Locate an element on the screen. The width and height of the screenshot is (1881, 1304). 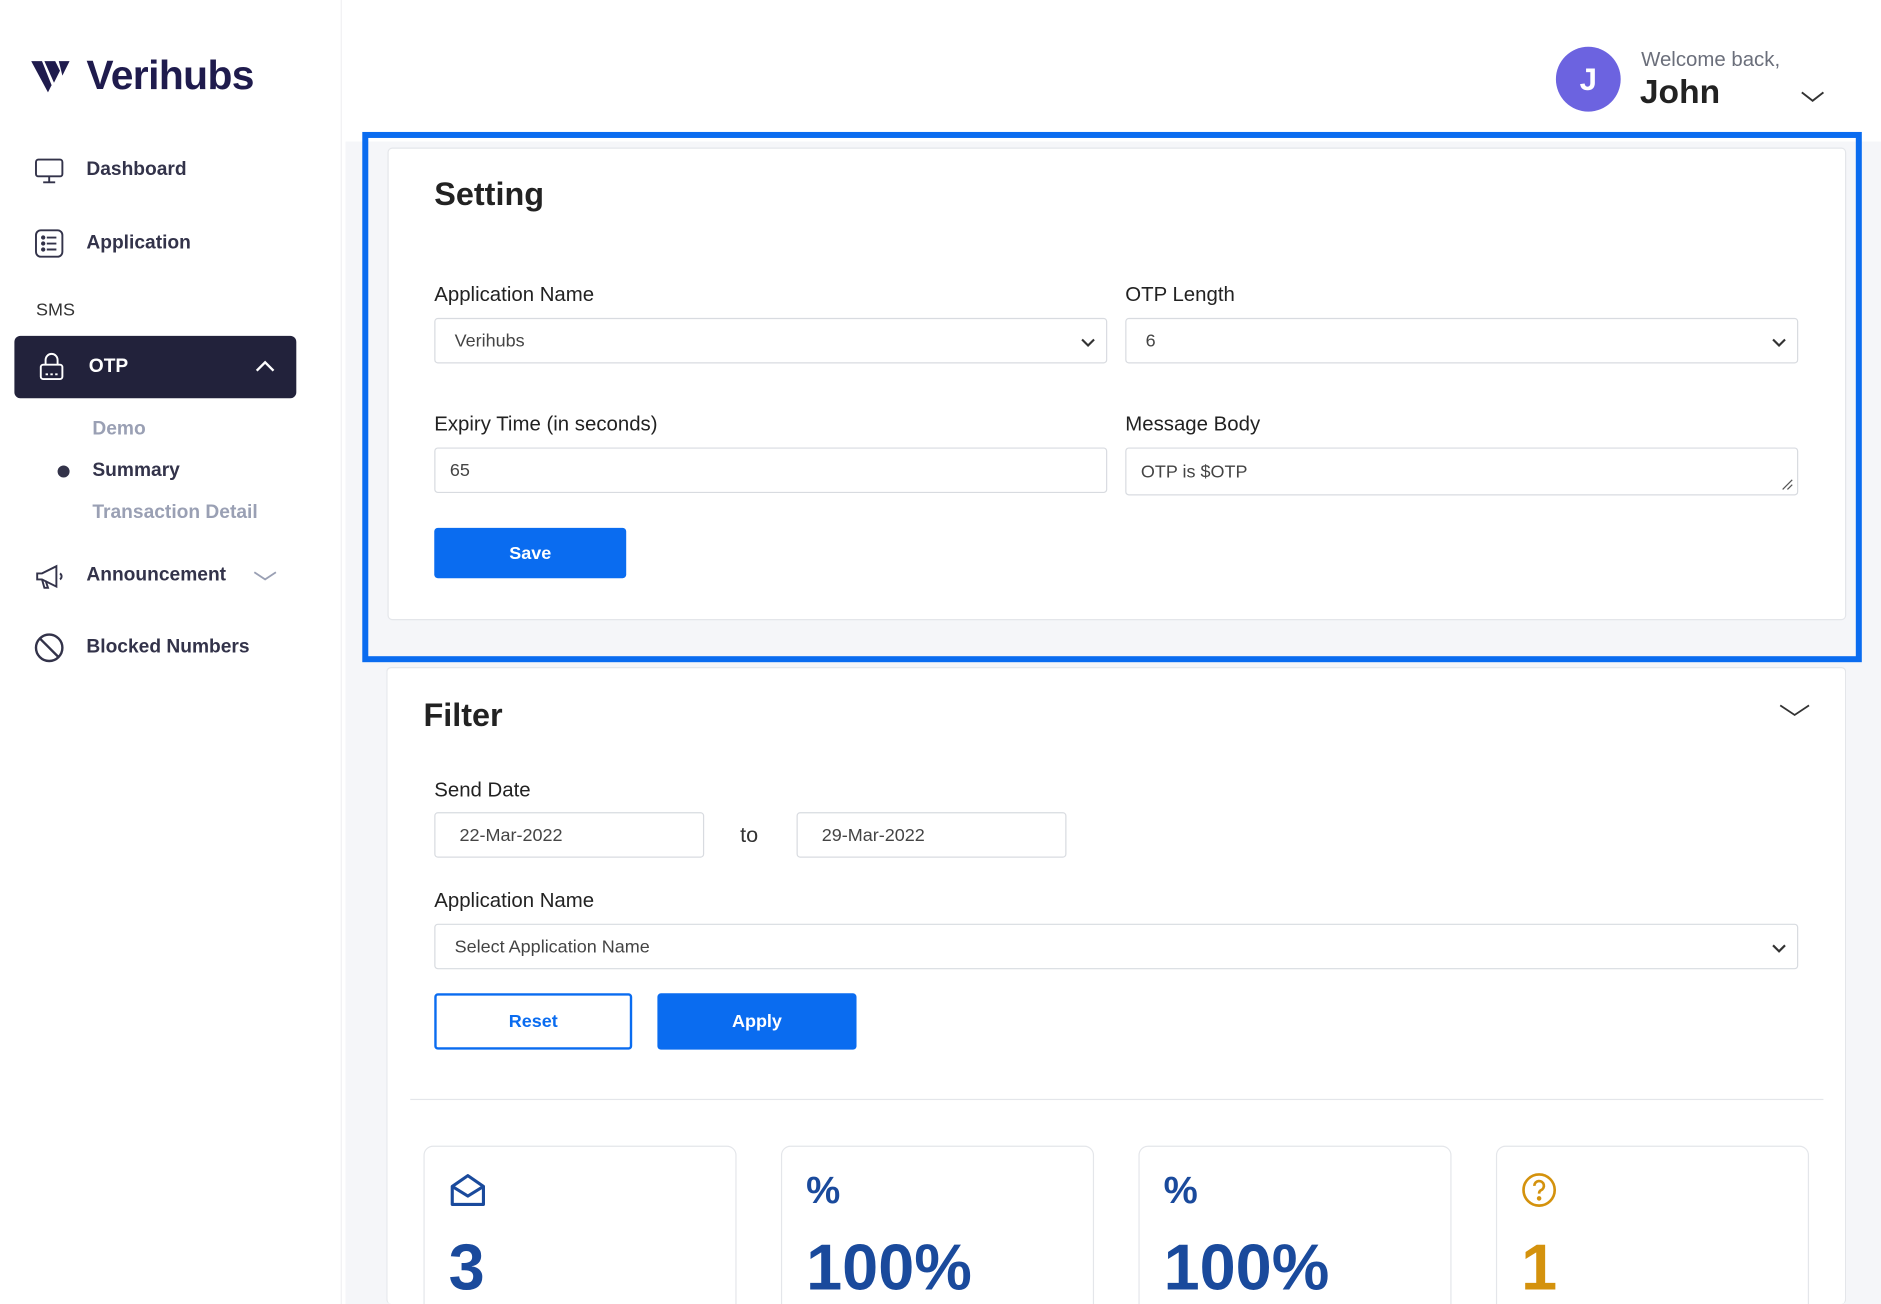
date-to-value: 29-Mar-2022 is located at coordinates (873, 835).